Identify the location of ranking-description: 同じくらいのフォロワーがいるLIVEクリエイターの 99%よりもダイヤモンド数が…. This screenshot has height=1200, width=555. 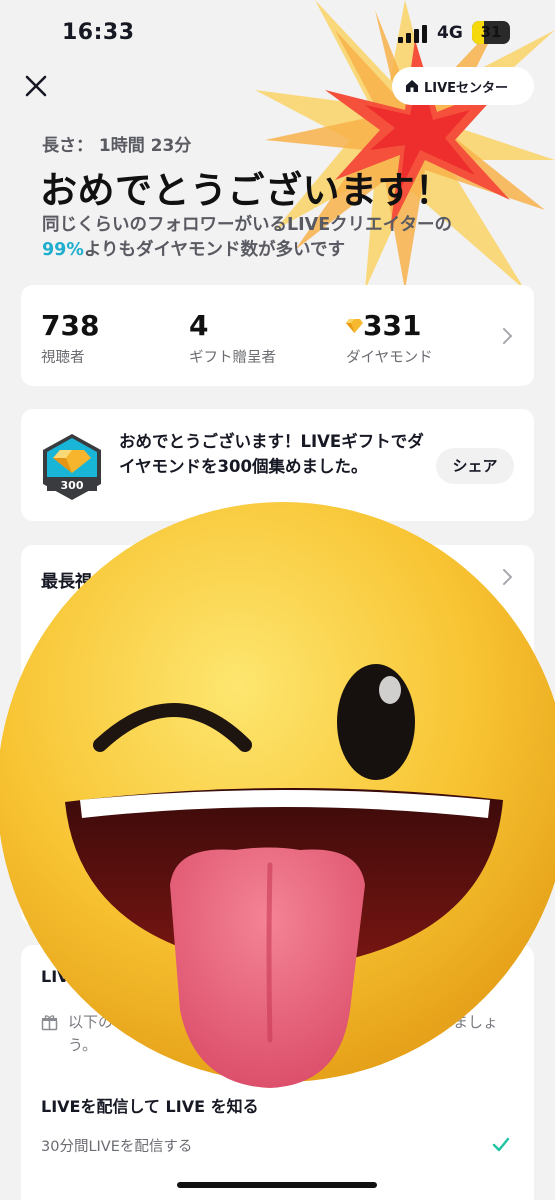
(277, 238).